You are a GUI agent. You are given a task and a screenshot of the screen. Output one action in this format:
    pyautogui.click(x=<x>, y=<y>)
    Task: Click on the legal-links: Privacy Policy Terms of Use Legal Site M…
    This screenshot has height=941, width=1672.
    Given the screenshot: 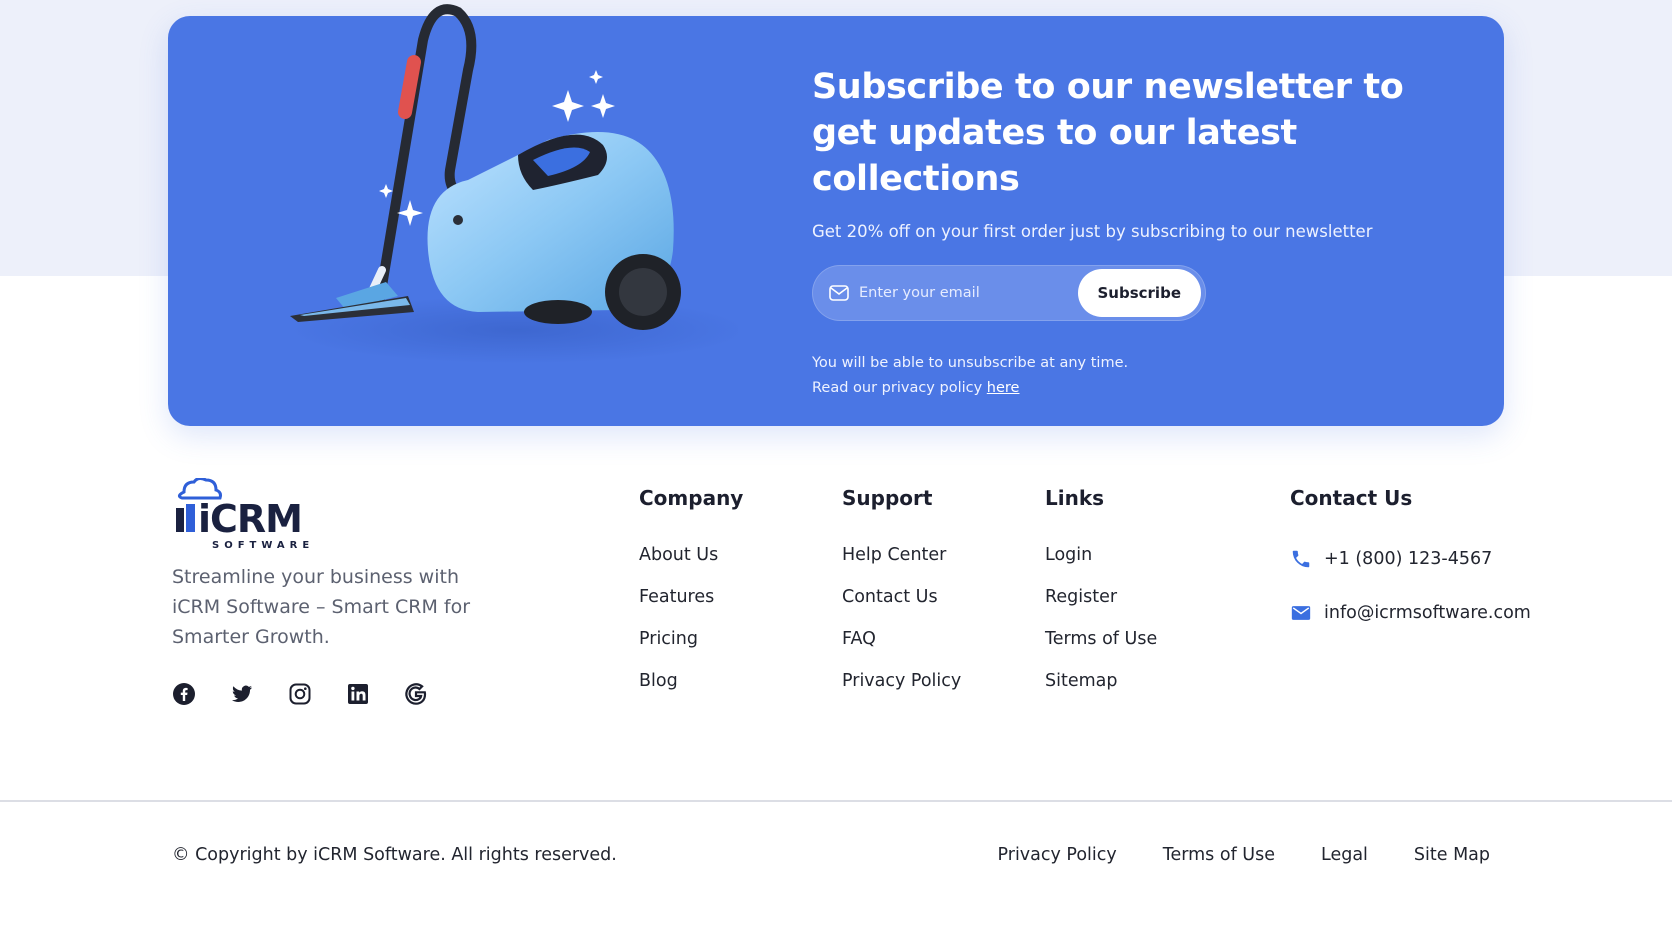 What is the action you would take?
    pyautogui.click(x=1244, y=855)
    